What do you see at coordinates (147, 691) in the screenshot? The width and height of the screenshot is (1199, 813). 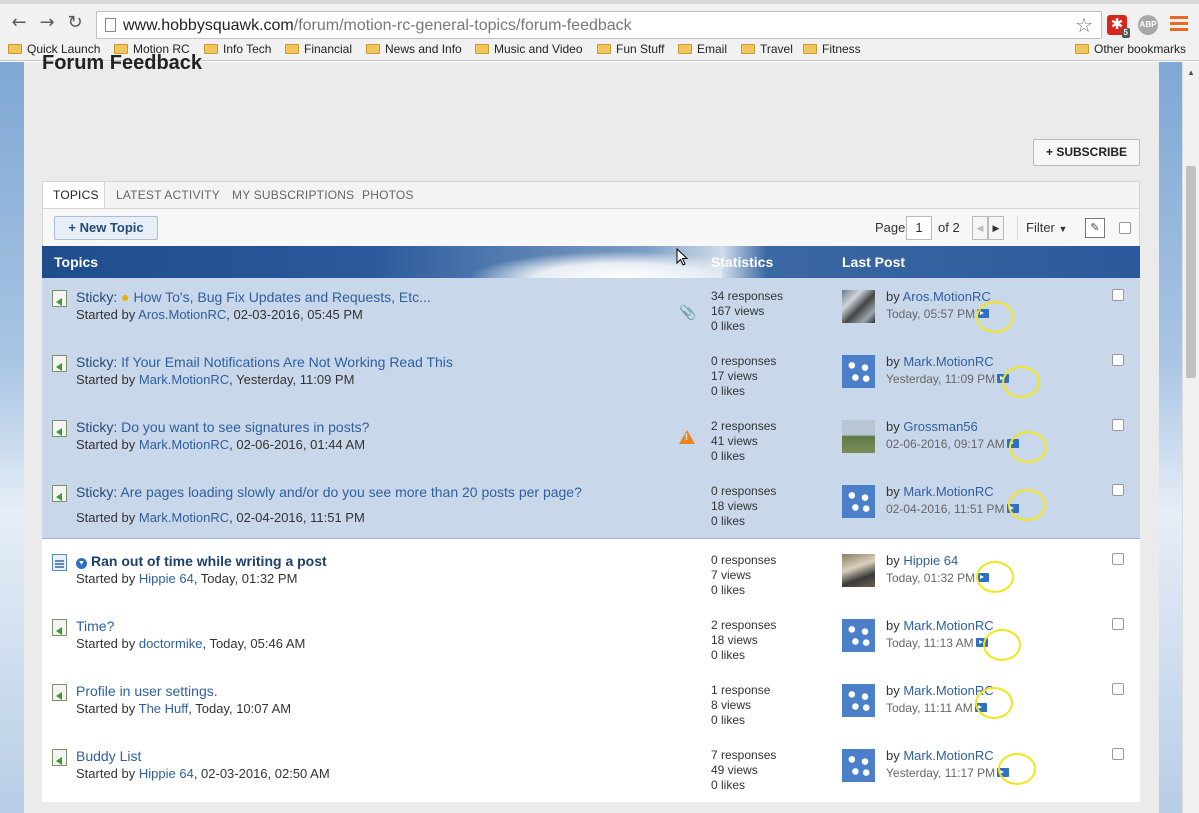 I see `topic-link: Profile in user settings.` at bounding box center [147, 691].